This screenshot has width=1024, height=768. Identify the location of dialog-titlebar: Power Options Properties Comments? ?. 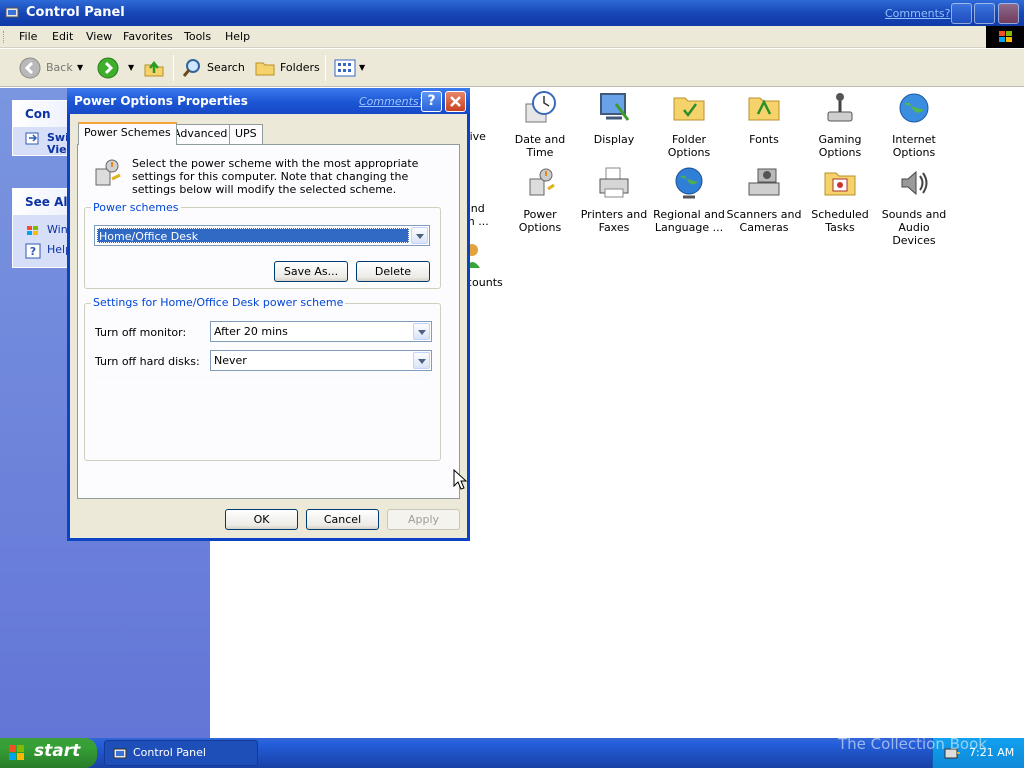
(268, 101).